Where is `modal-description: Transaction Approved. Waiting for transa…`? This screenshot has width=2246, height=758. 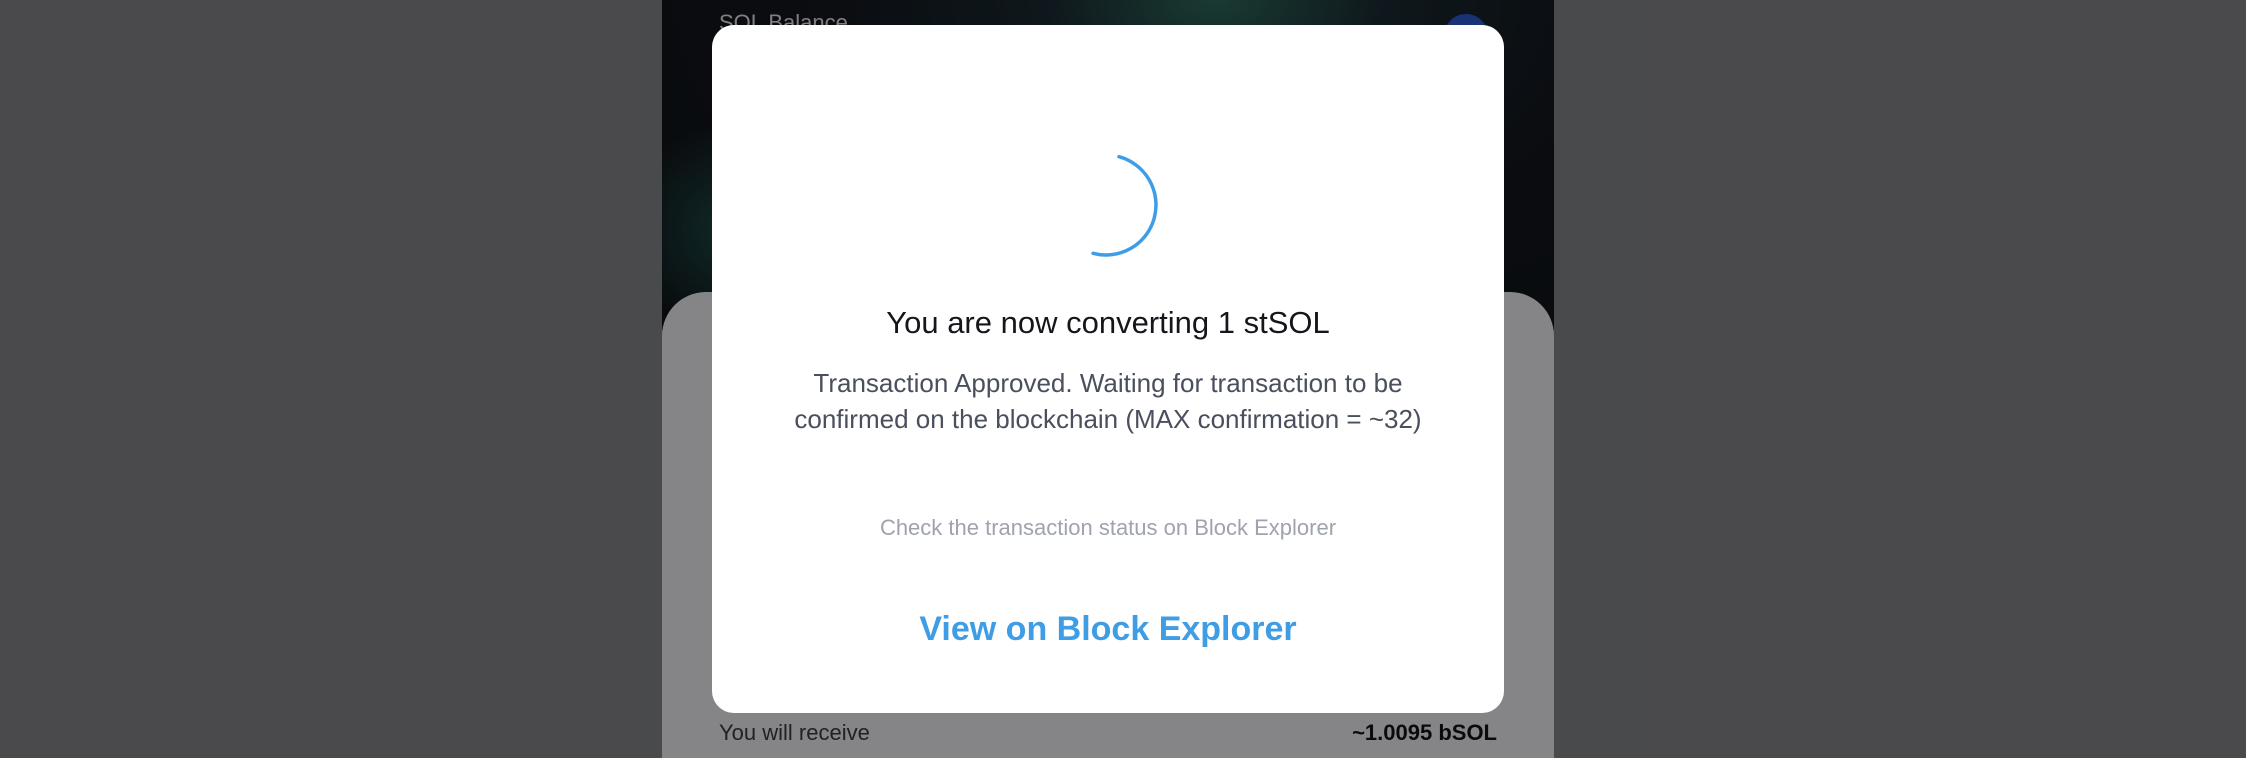
modal-description: Transaction Approved. Waiting for transa… is located at coordinates (1108, 401).